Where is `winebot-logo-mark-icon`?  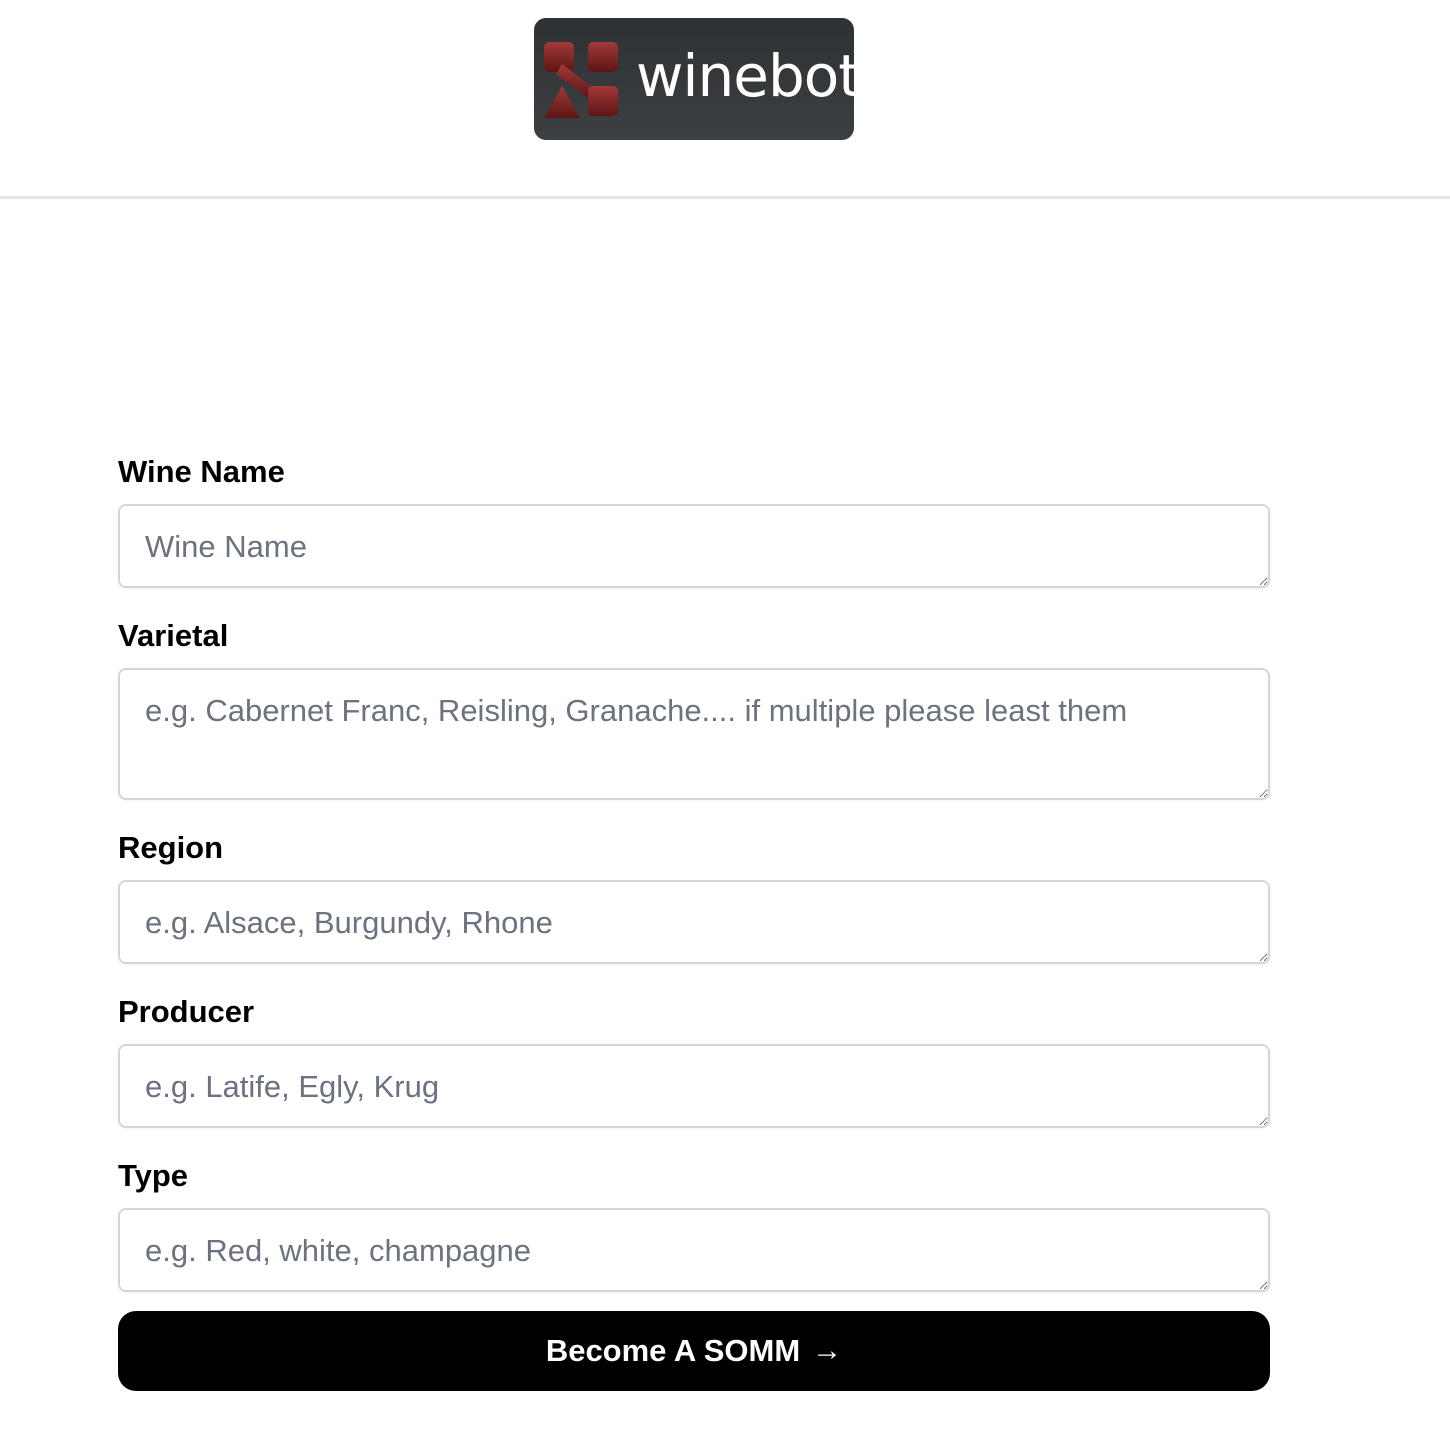
winebot-logo-mark-icon is located at coordinates (581, 80).